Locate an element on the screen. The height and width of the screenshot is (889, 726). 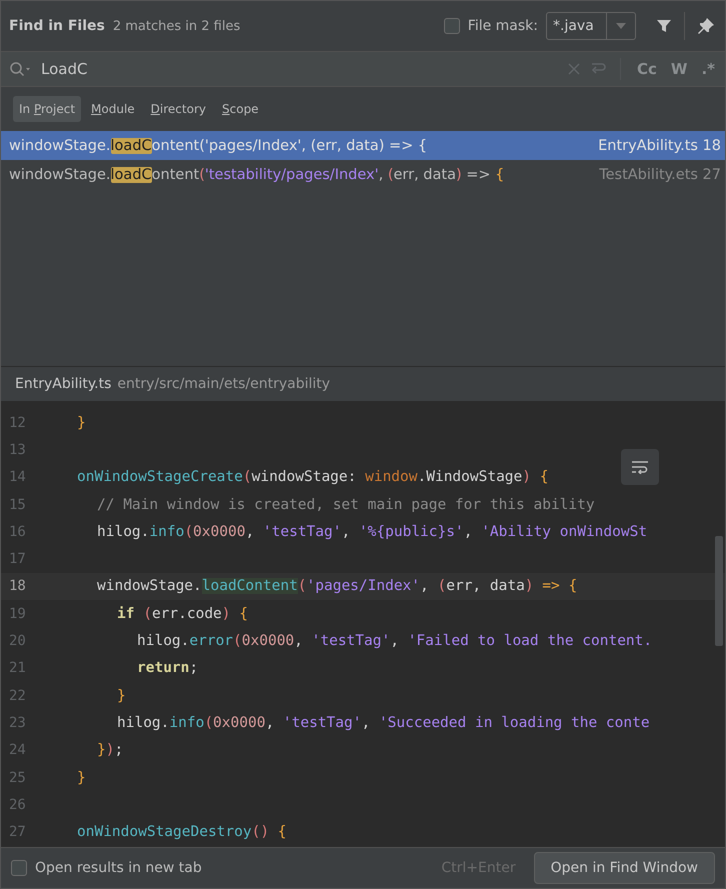
line-number: 24 is located at coordinates (17, 750).